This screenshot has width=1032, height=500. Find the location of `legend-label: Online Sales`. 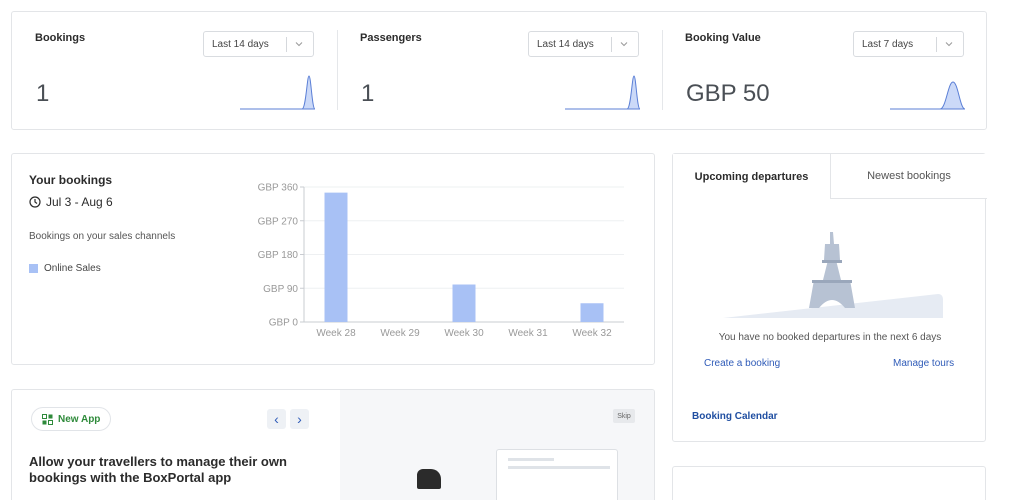

legend-label: Online Sales is located at coordinates (72, 268).